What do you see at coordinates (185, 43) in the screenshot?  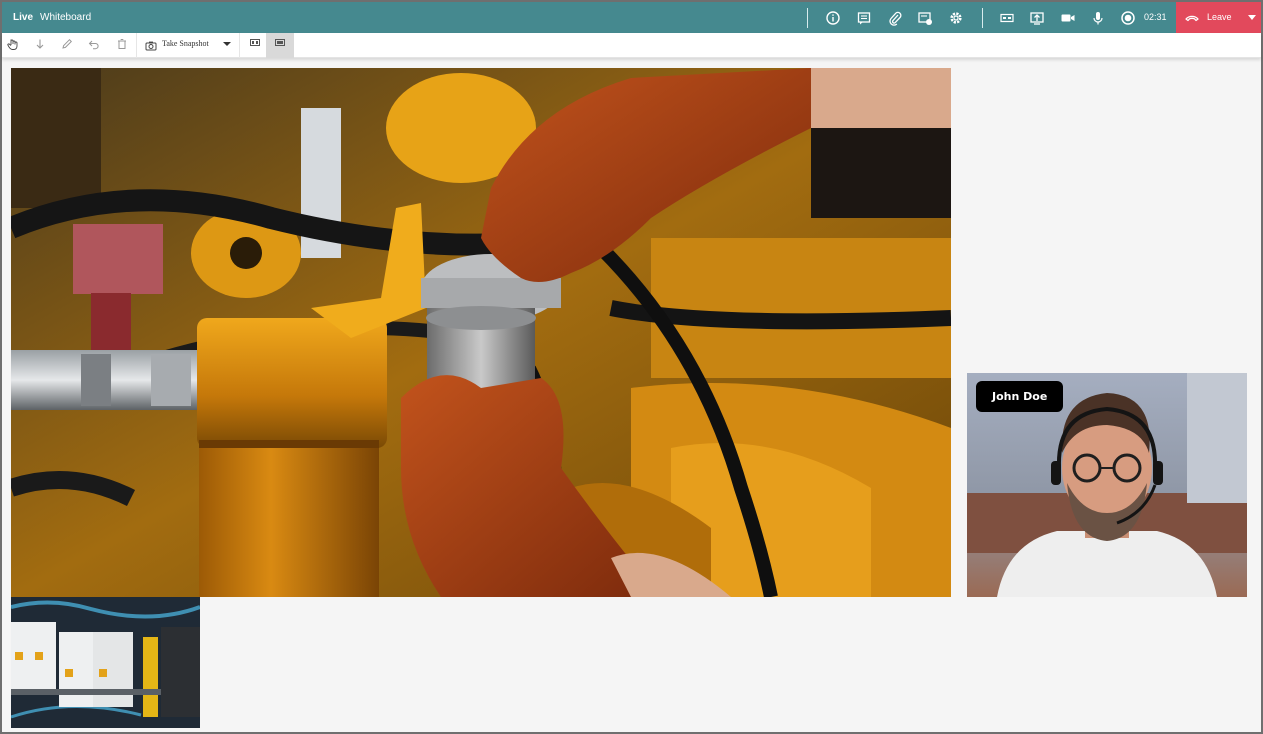 I see `take-snapshot-label: Take Snapshot` at bounding box center [185, 43].